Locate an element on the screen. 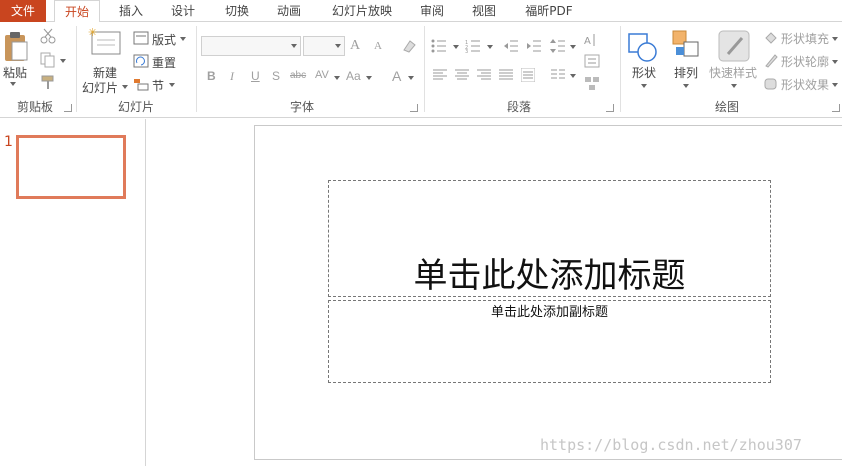 The height and width of the screenshot is (466, 842). increase-indent-icon is located at coordinates (534, 46).